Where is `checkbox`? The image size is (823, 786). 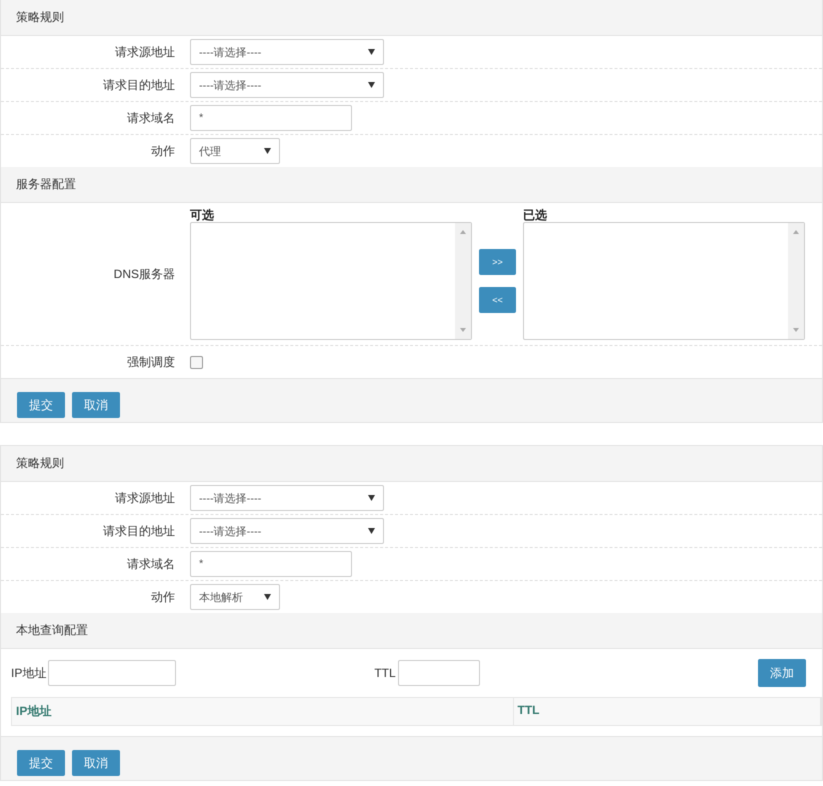 checkbox is located at coordinates (196, 362).